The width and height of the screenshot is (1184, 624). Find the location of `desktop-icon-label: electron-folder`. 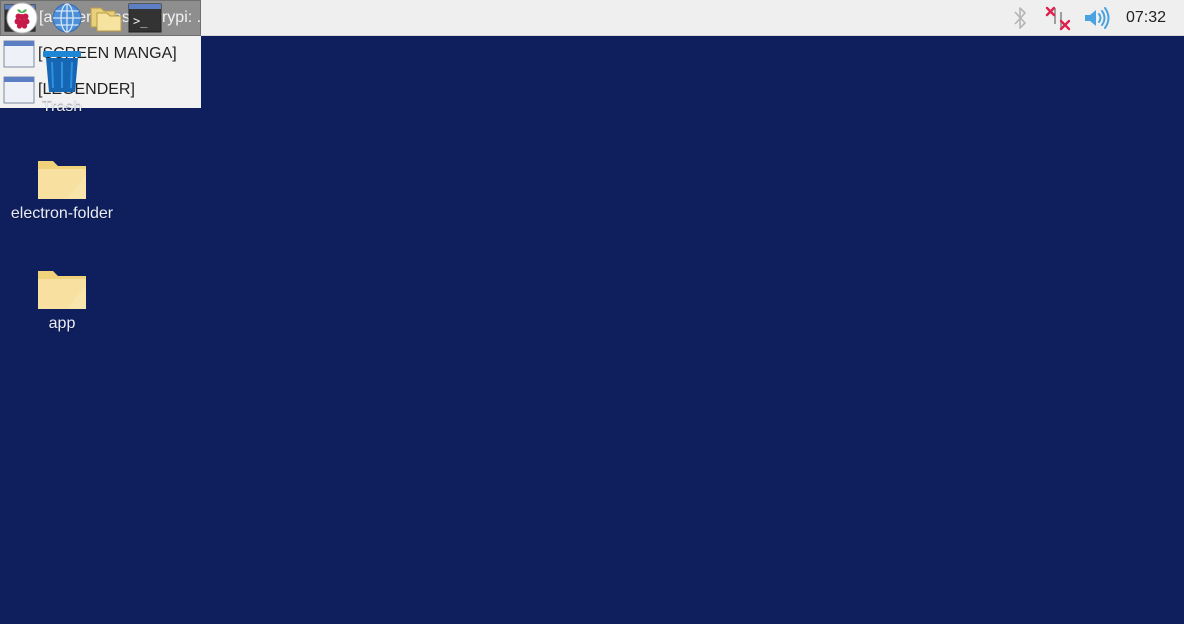

desktop-icon-label: electron-folder is located at coordinates (62, 213).